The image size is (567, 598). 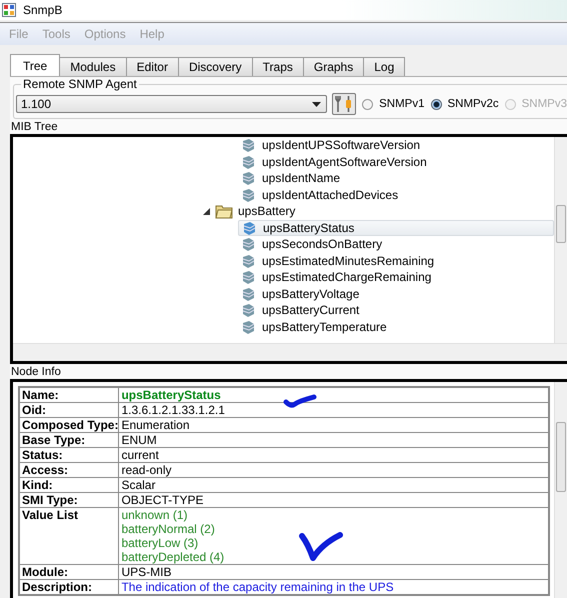 What do you see at coordinates (384, 66) in the screenshot?
I see `tab: Log` at bounding box center [384, 66].